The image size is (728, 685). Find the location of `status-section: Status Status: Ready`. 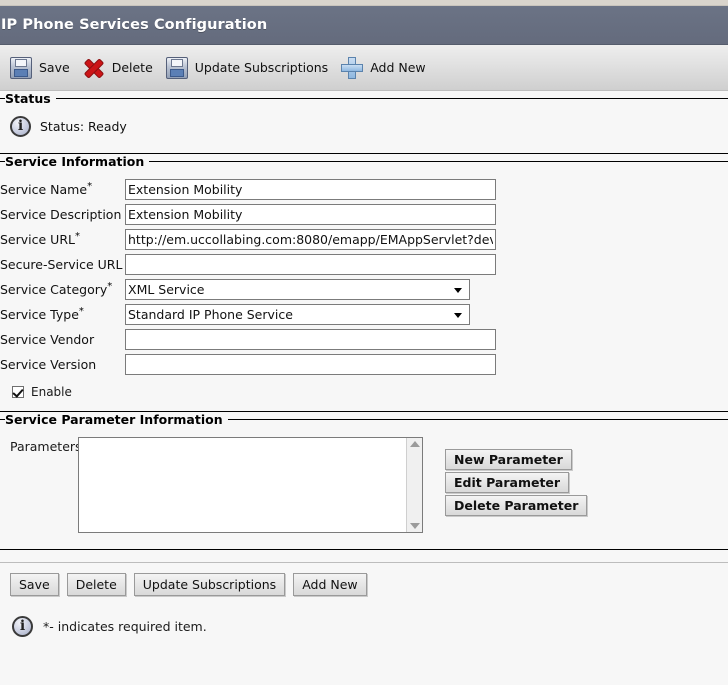

status-section: Status Status: Ready is located at coordinates (364, 122).